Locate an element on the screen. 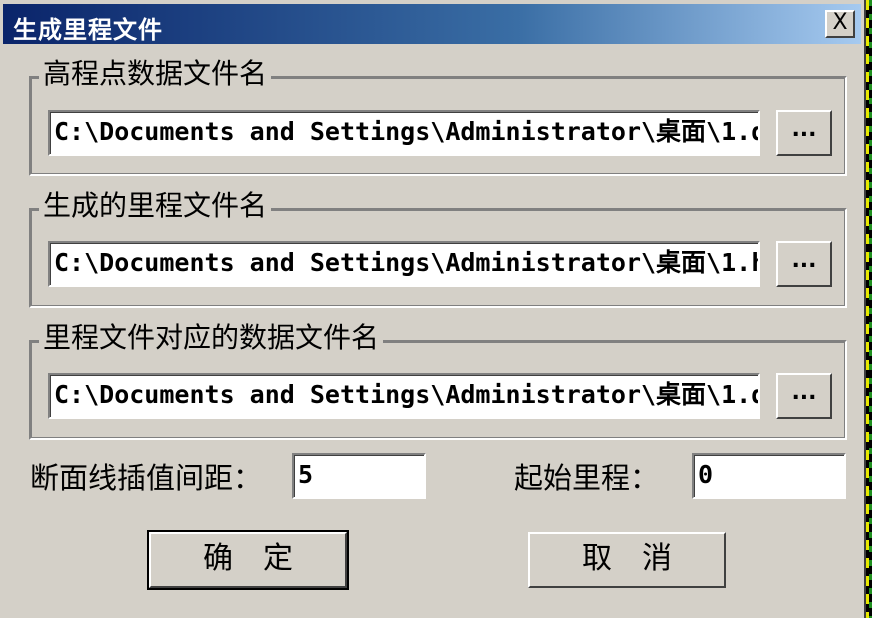  cancel-button: 取消 is located at coordinates (627, 560).